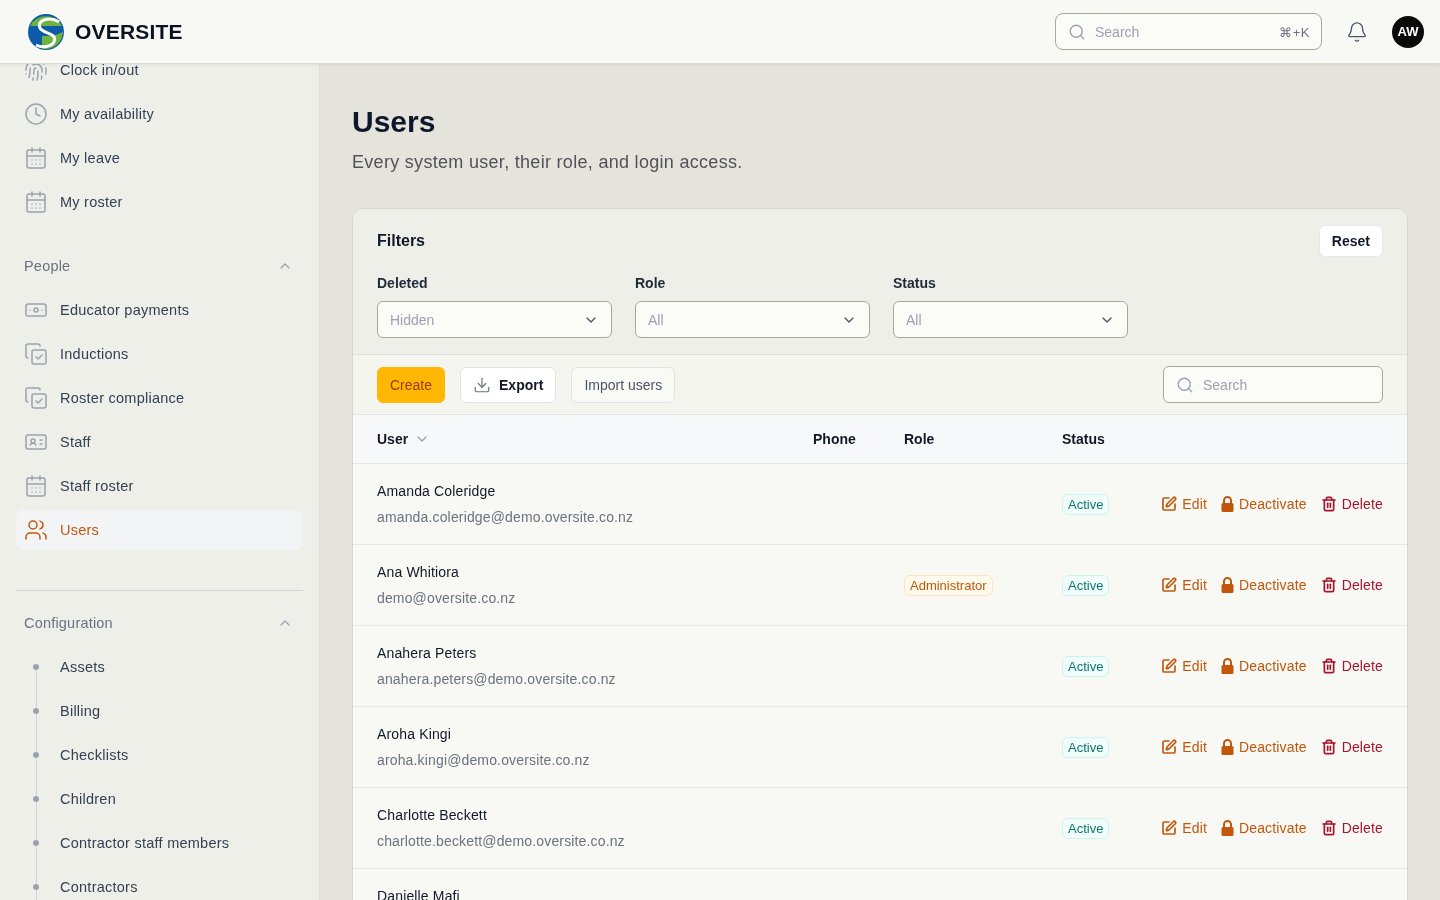 This screenshot has height=900, width=1440. I want to click on logo-icon, so click(46, 31).